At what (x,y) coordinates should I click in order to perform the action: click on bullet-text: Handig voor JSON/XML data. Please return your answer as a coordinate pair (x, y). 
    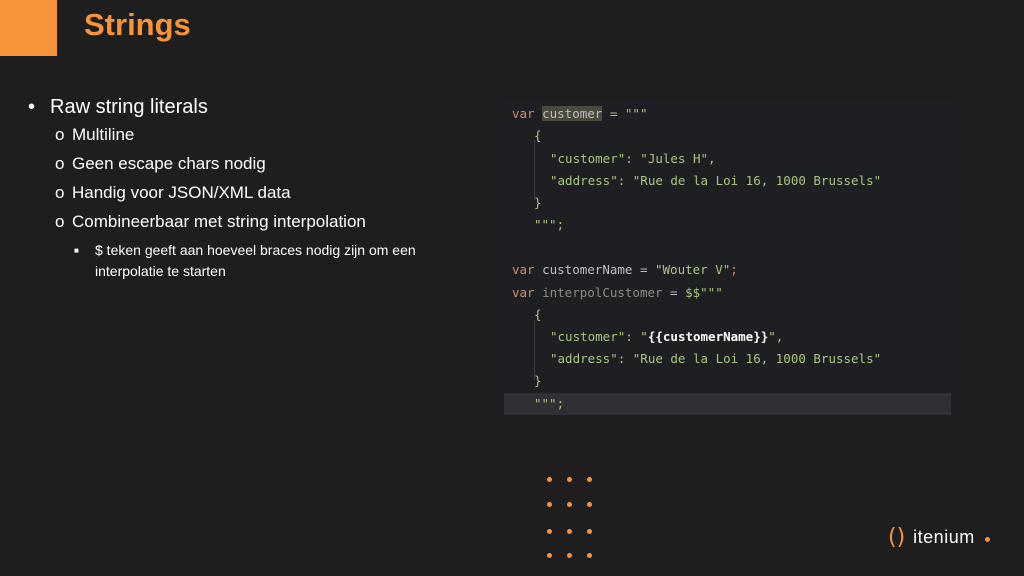
    Looking at the image, I should click on (181, 192).